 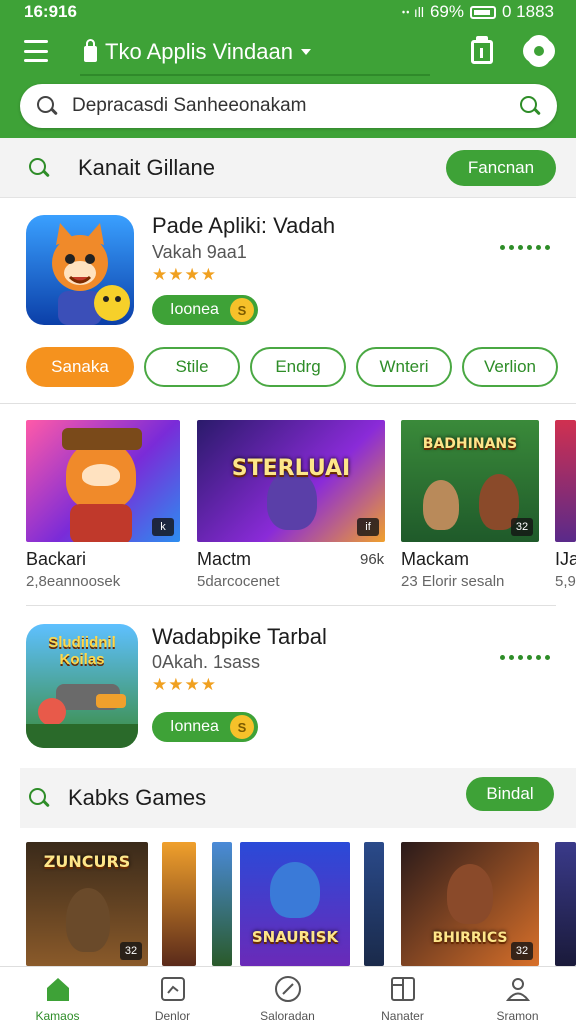 What do you see at coordinates (518, 989) in the screenshot?
I see `profile-icon` at bounding box center [518, 989].